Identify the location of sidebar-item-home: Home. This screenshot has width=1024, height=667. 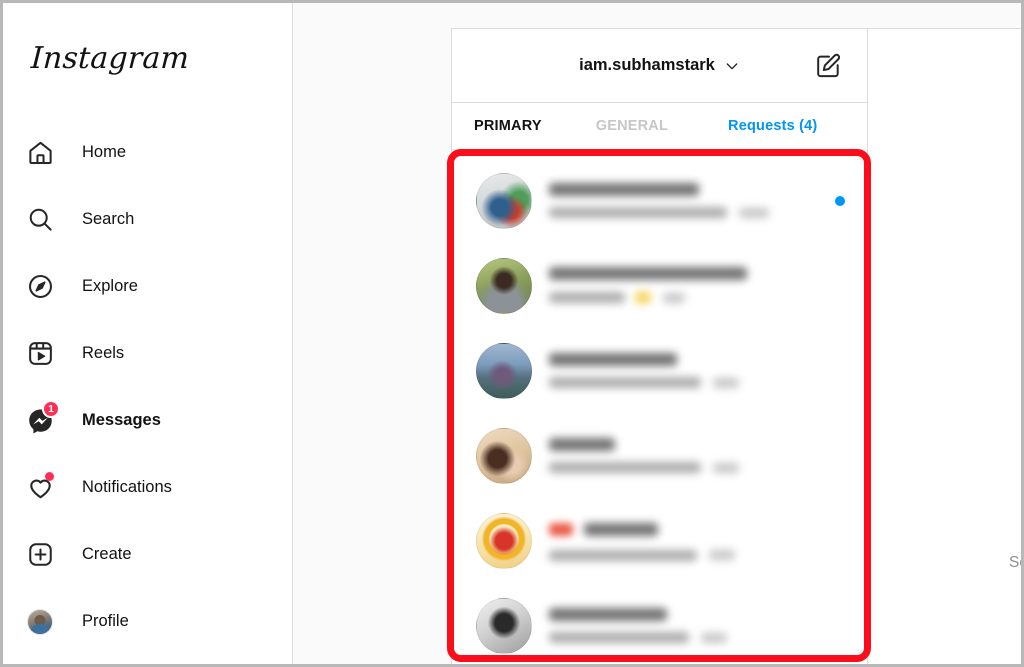
(159, 152).